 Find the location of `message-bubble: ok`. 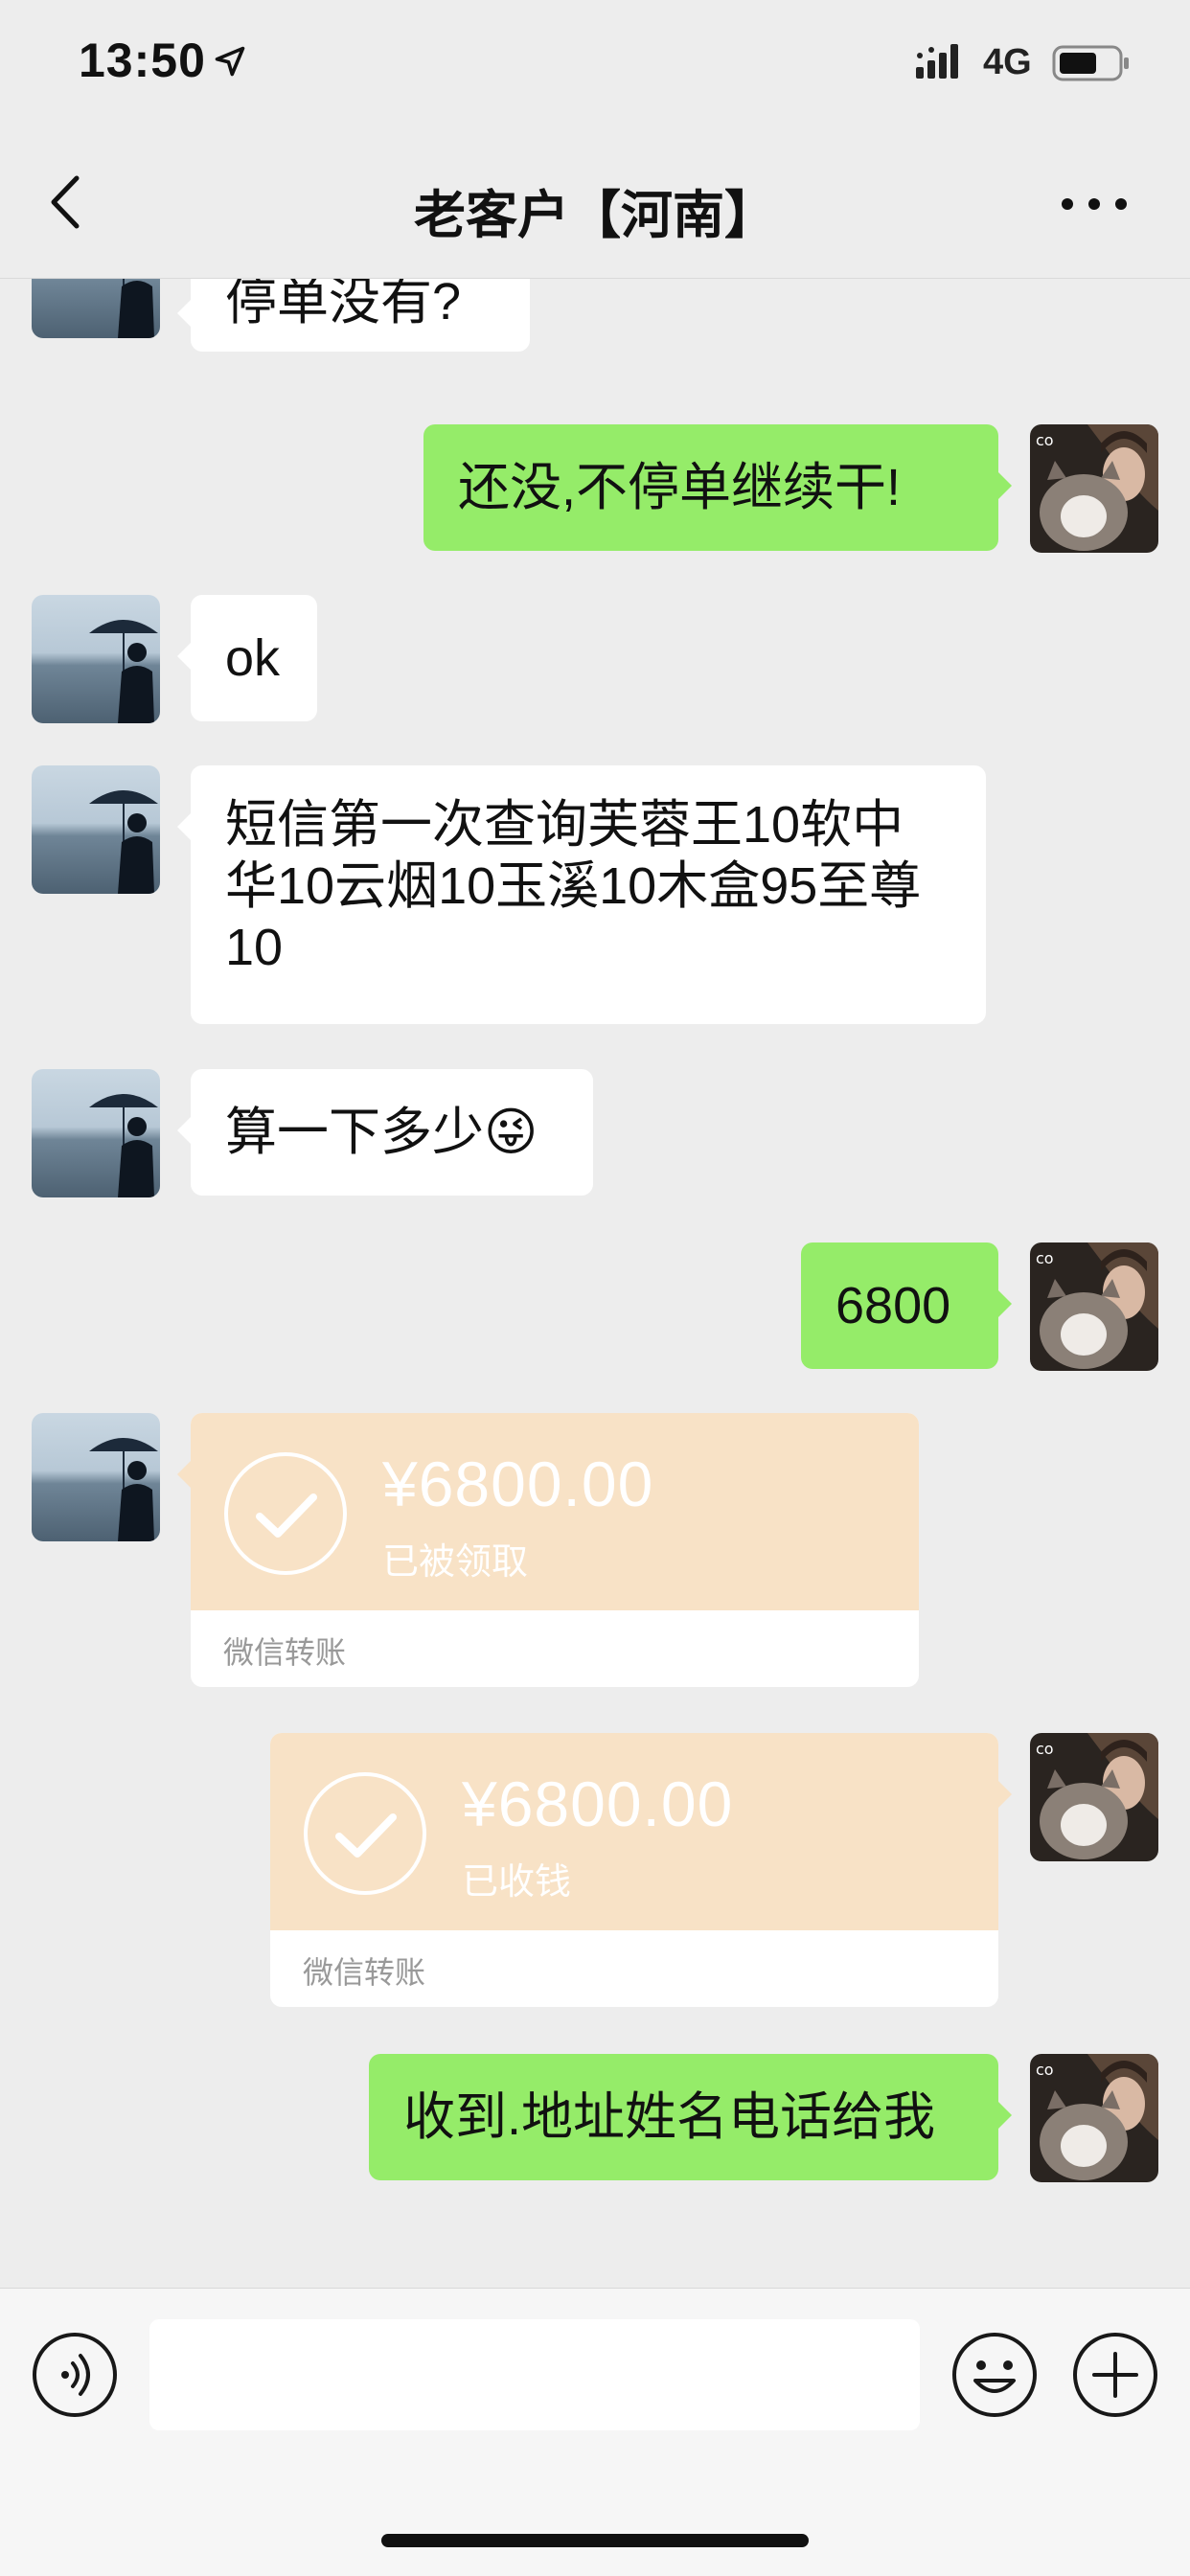

message-bubble: ok is located at coordinates (247, 658).